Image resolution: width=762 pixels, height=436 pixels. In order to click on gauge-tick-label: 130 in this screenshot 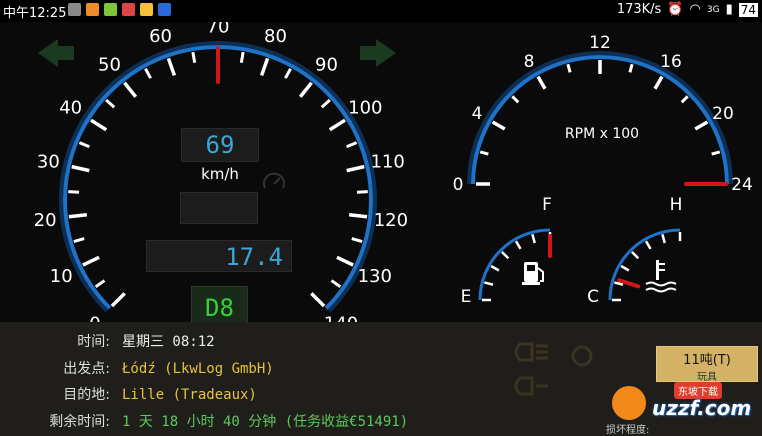, I will do `click(375, 276)`.